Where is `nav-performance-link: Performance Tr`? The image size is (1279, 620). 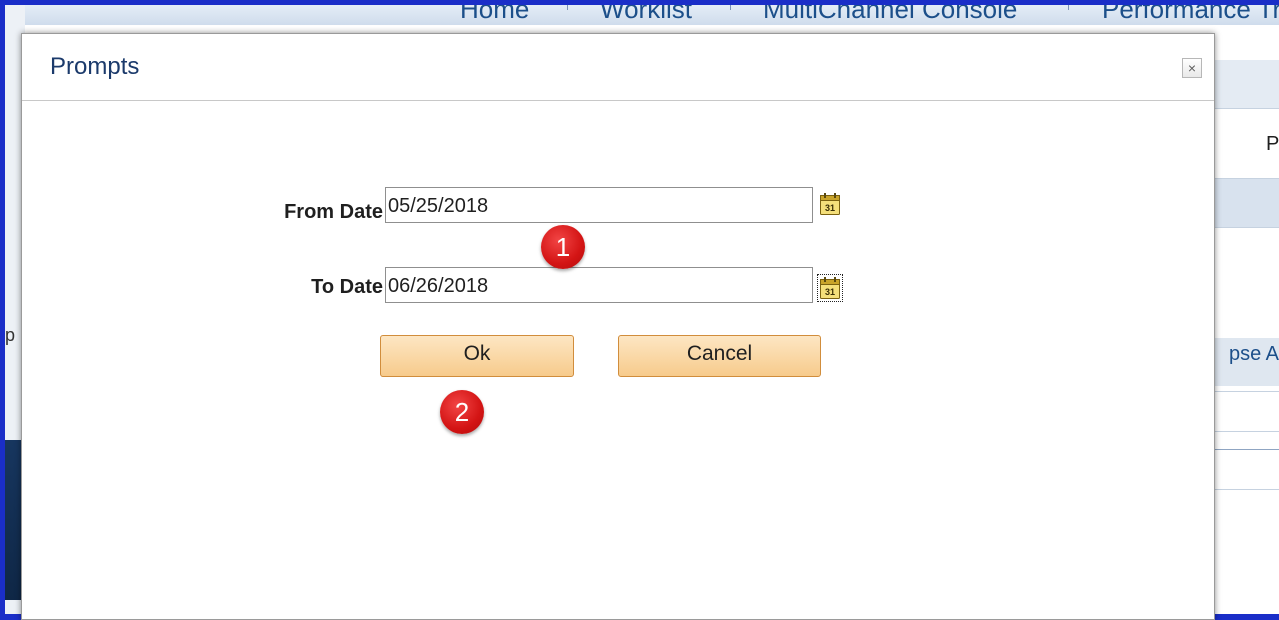
nav-performance-link: Performance Tr is located at coordinates (1190, 15).